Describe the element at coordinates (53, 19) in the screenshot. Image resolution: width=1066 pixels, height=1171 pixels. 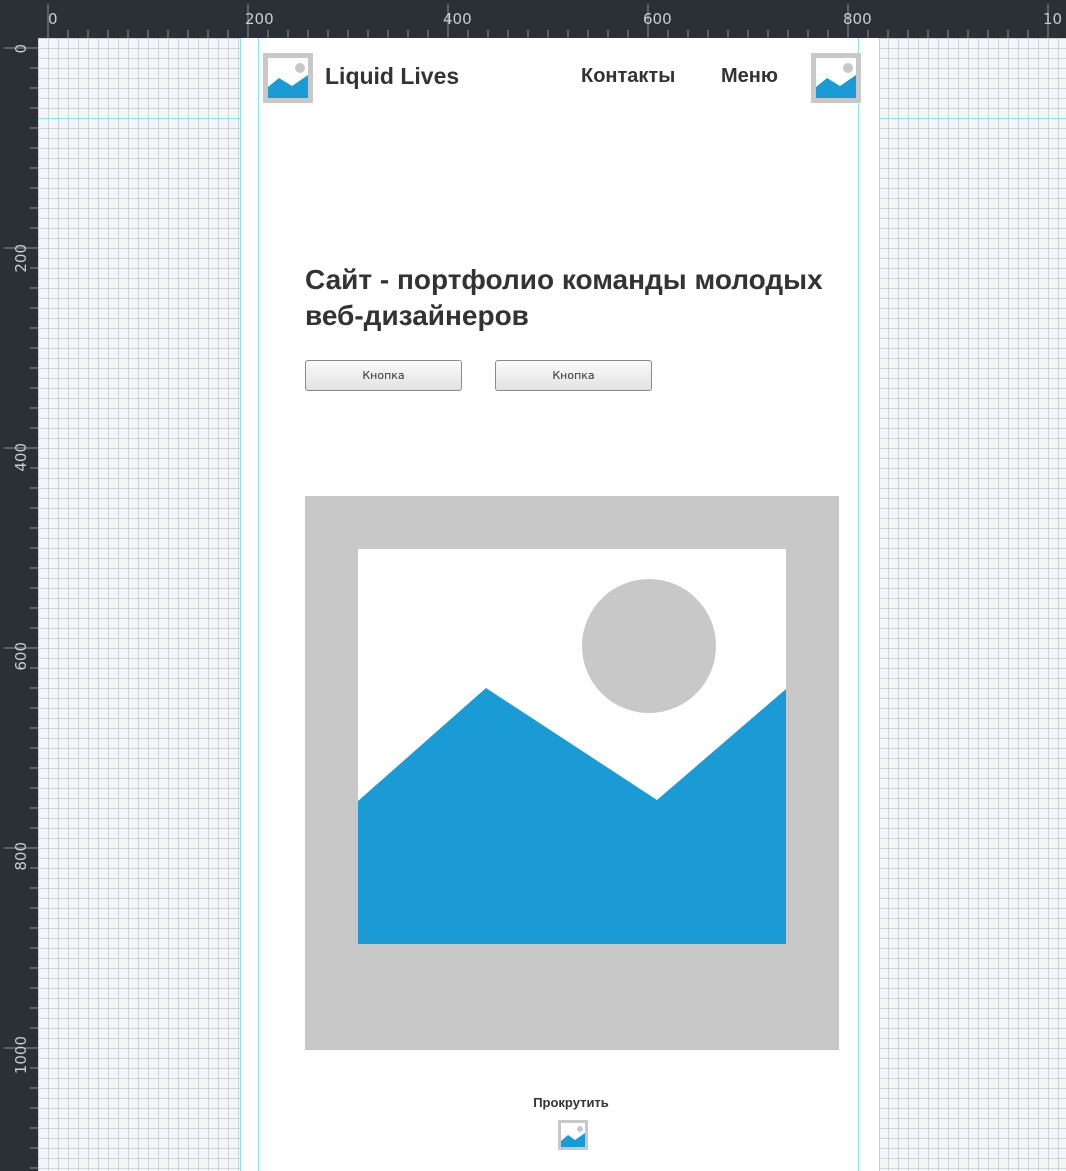
I see `ruler-top-label-0: 0` at that location.